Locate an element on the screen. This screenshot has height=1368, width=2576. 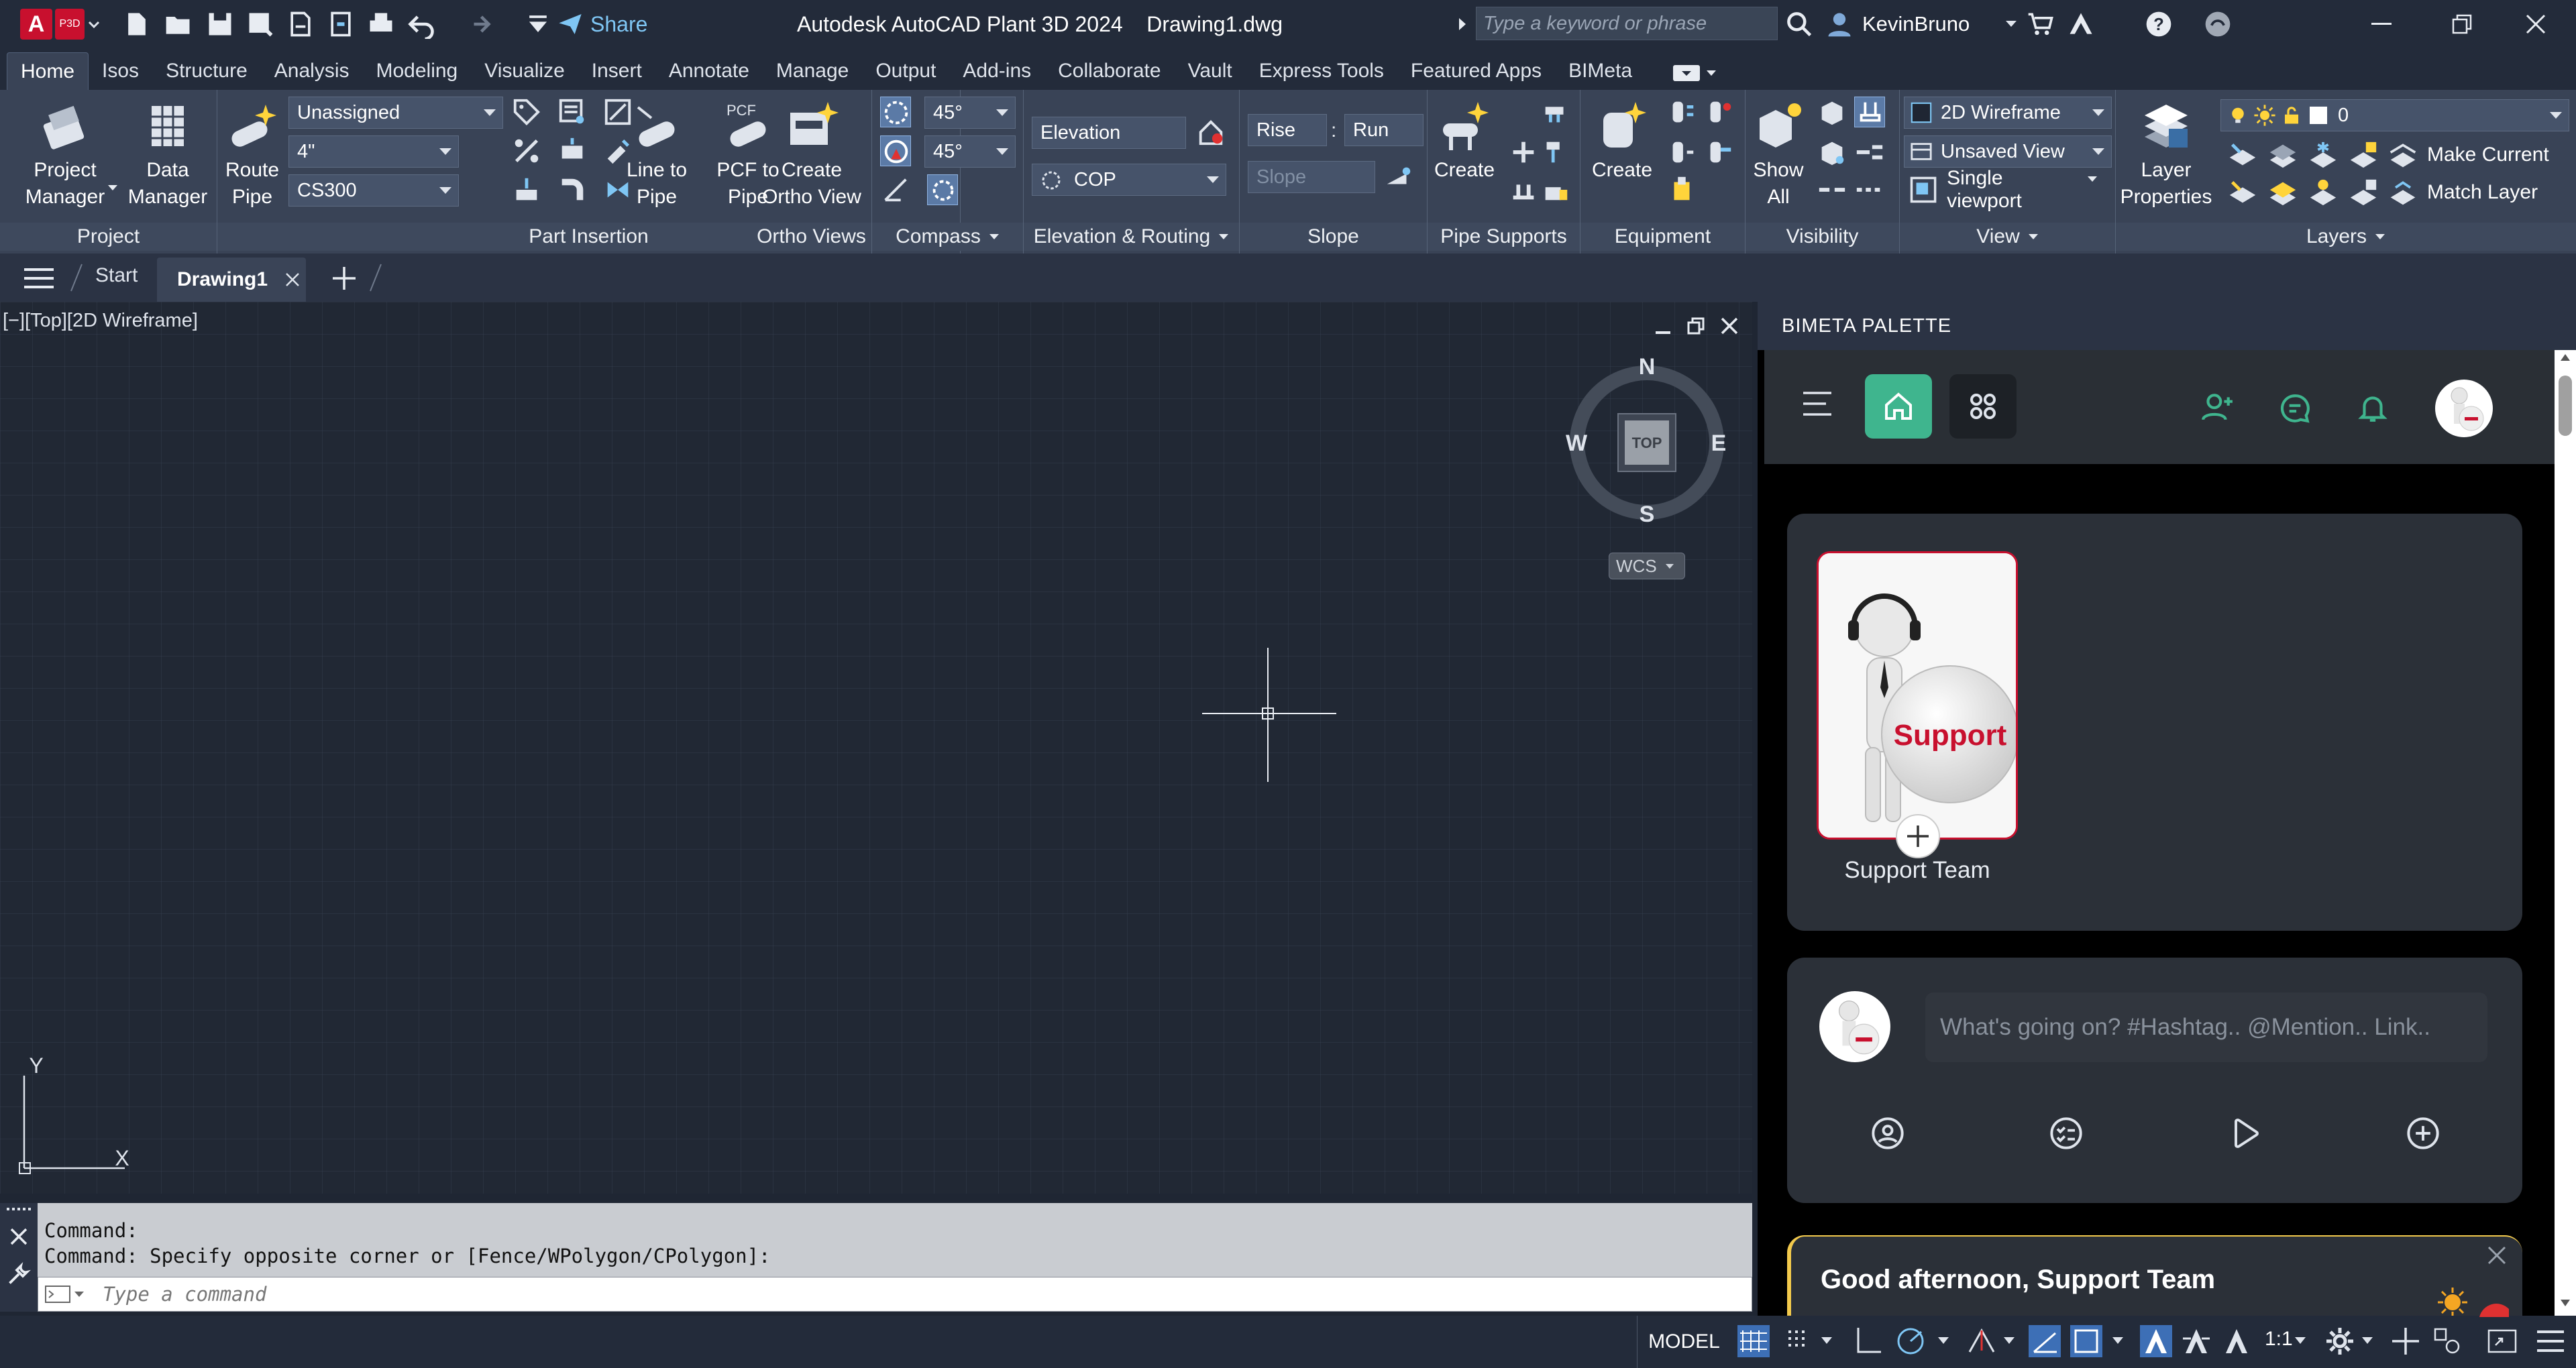
minimize-button is located at coordinates (2381, 24).